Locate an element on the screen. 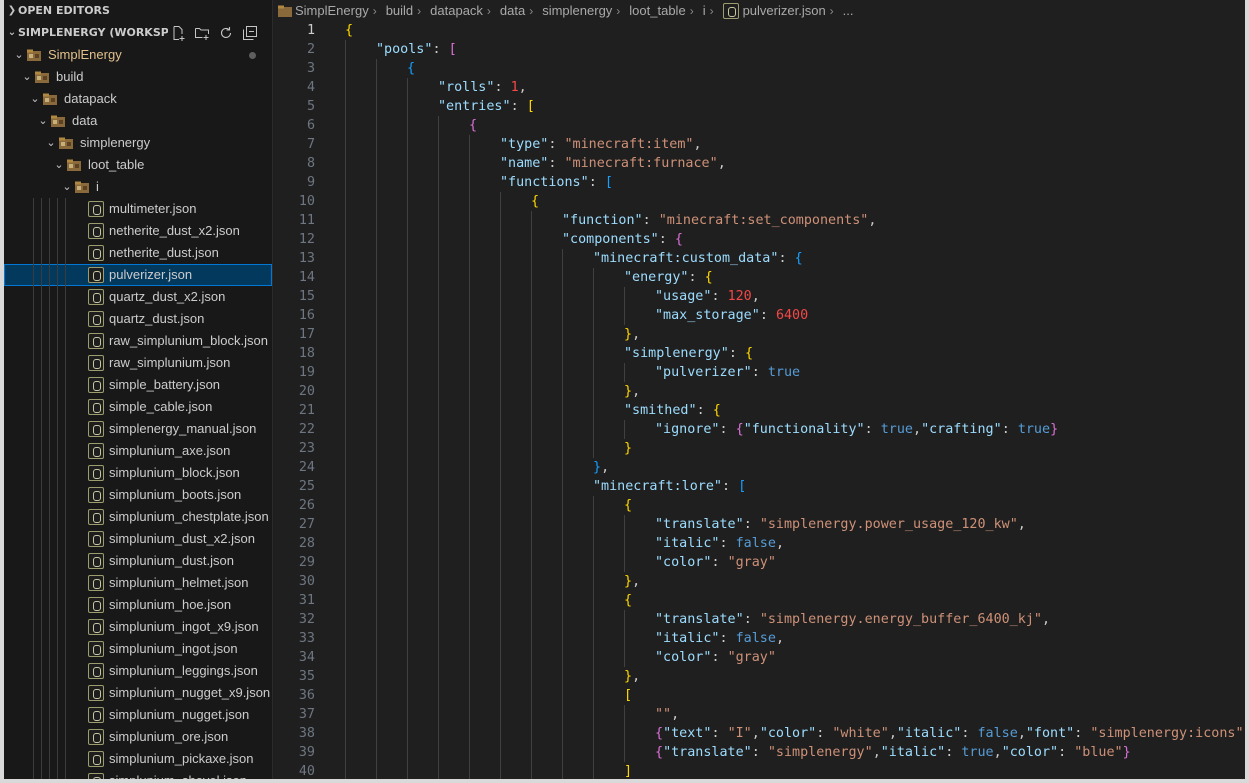  folder-row: ⌄ data is located at coordinates (138, 121).